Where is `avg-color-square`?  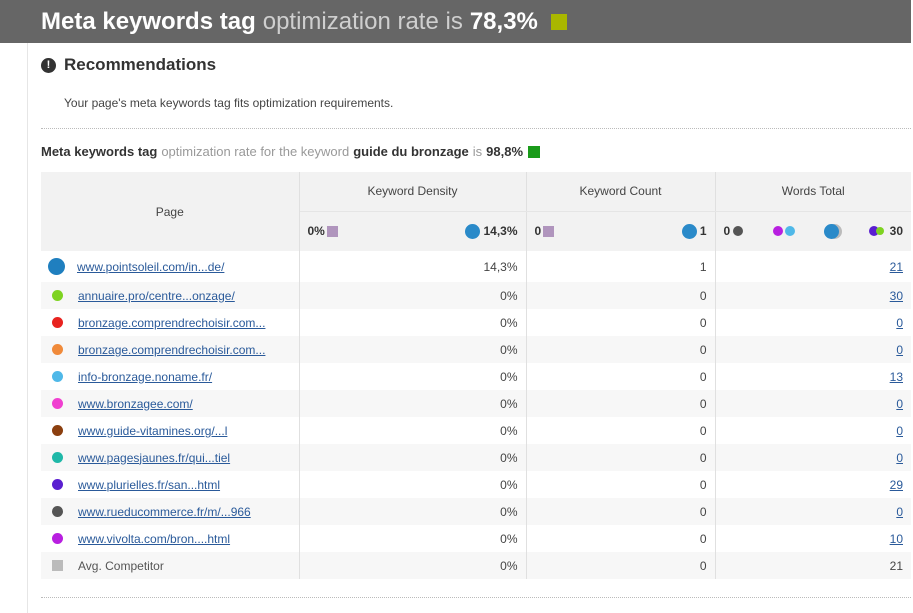 avg-color-square is located at coordinates (57, 565).